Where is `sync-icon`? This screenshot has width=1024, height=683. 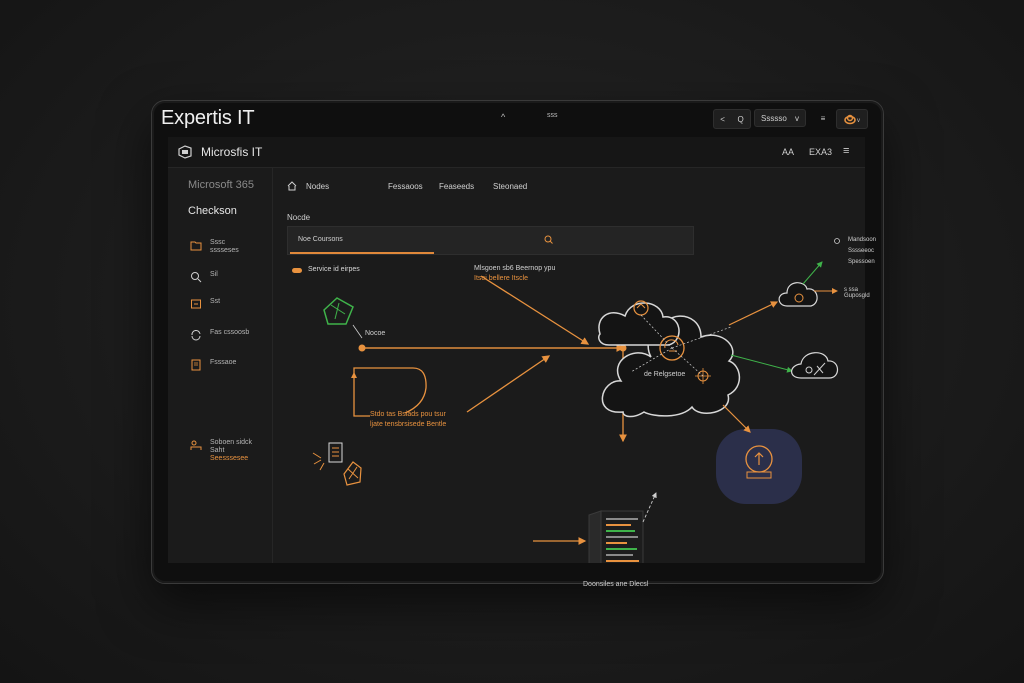 sync-icon is located at coordinates (196, 335).